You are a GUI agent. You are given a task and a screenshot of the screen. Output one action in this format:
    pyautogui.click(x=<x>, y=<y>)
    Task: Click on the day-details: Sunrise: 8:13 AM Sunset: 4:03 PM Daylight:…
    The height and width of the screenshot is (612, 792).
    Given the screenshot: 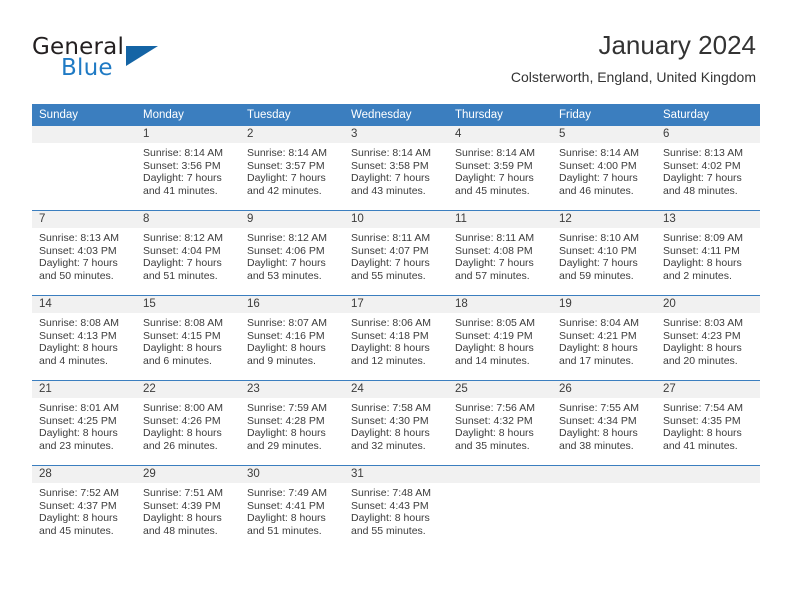 What is the action you would take?
    pyautogui.click(x=84, y=255)
    